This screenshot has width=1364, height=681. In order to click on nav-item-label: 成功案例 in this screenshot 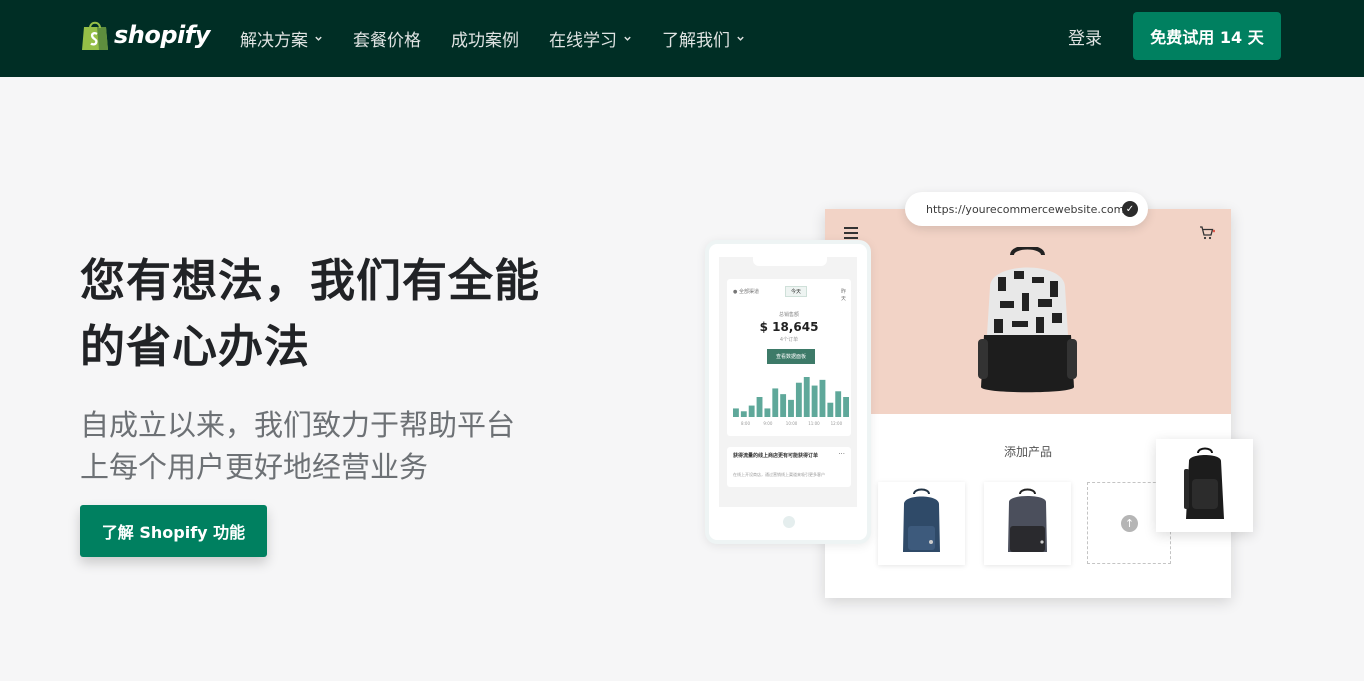, I will do `click(485, 41)`.